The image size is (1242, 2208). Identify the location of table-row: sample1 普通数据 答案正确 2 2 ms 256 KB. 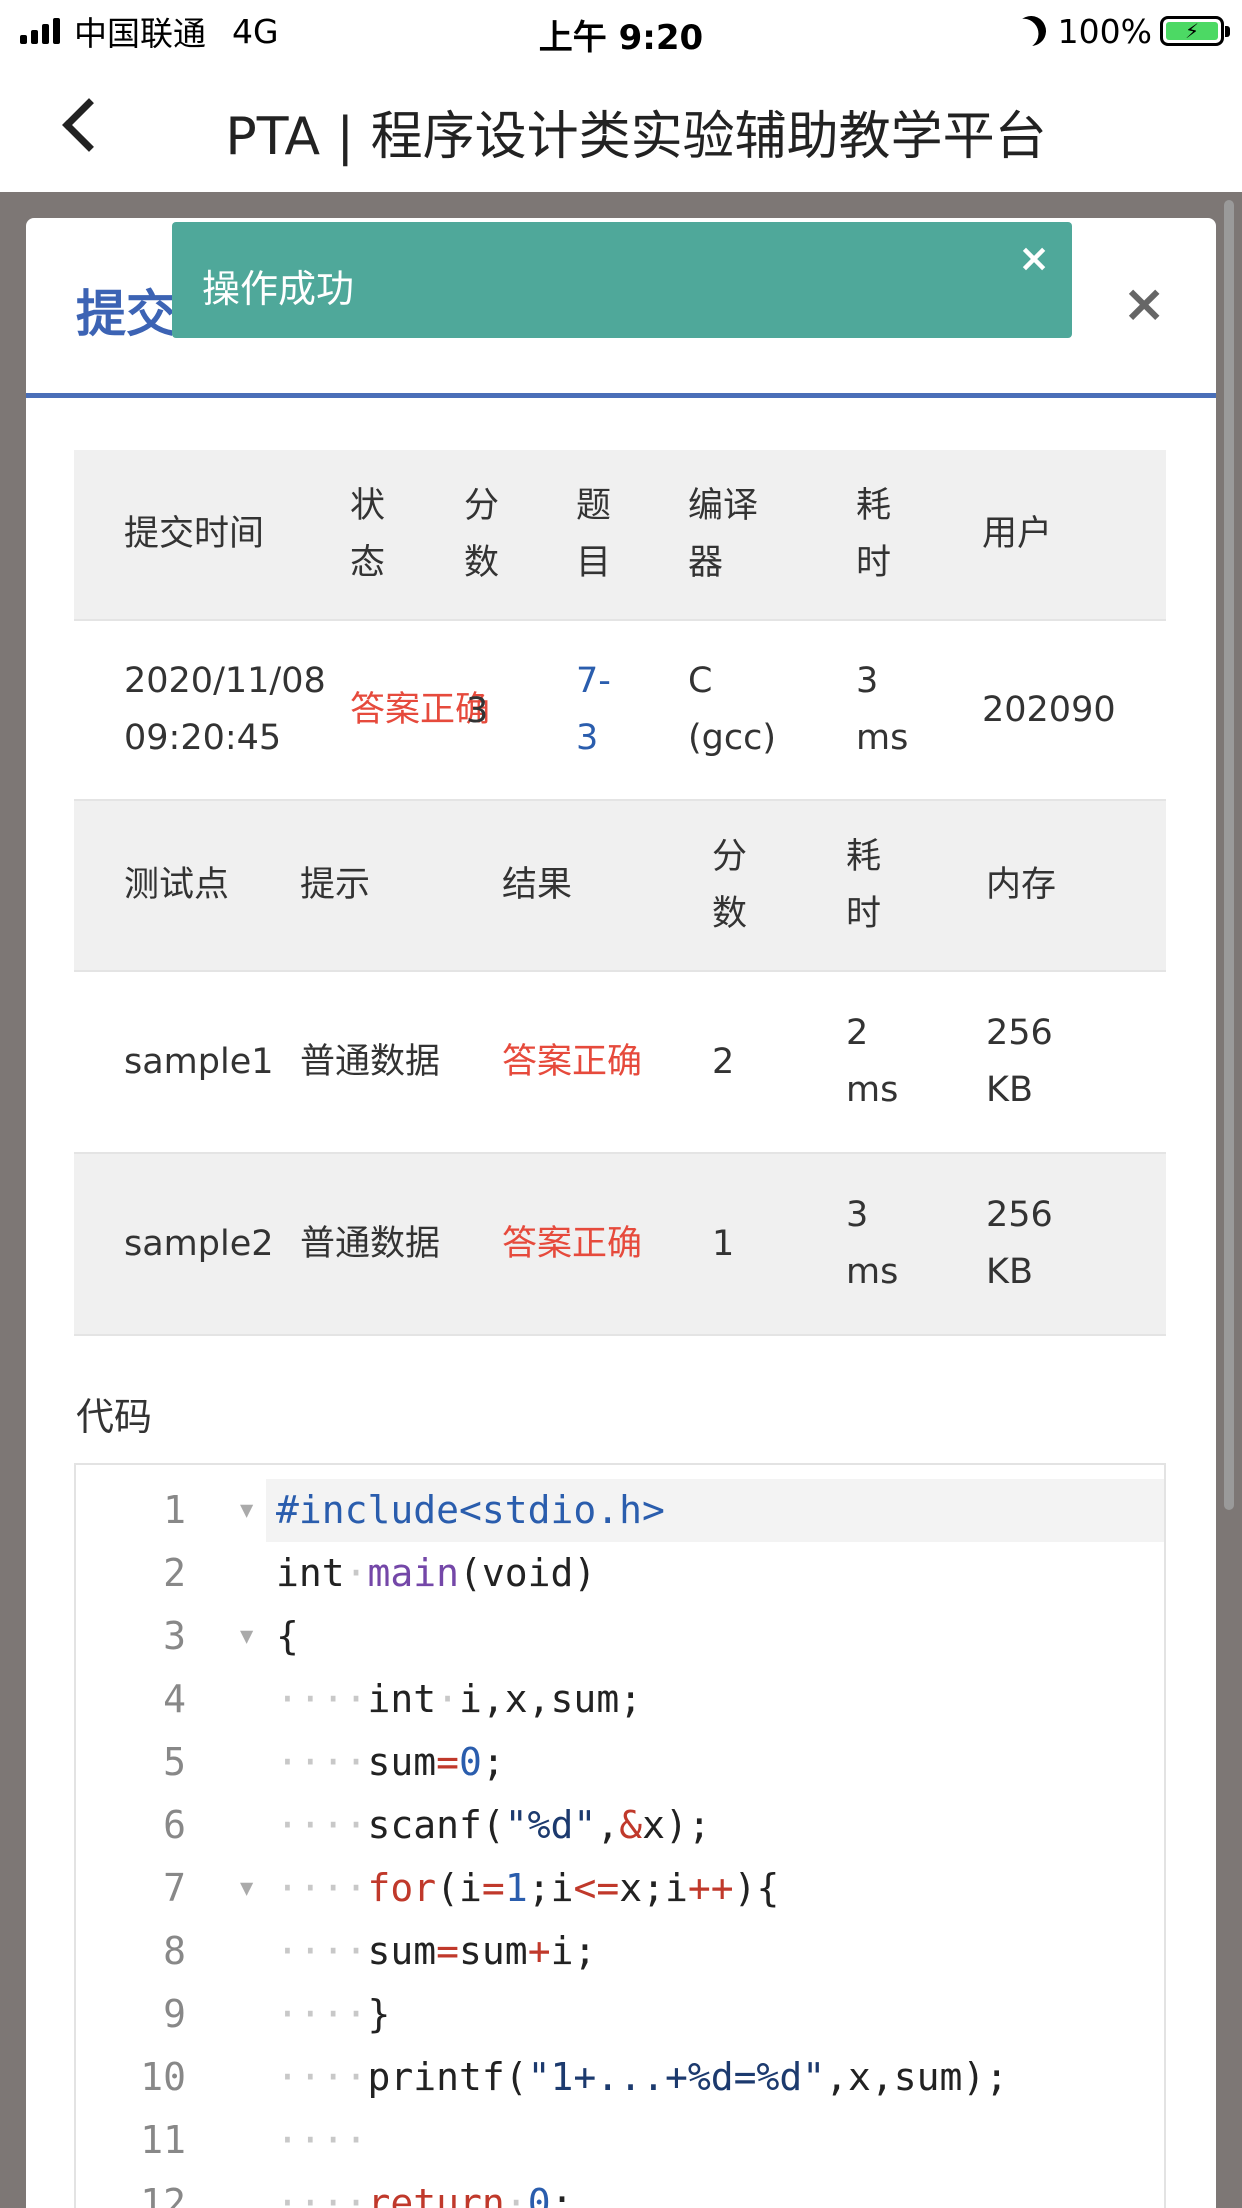
(620, 1062).